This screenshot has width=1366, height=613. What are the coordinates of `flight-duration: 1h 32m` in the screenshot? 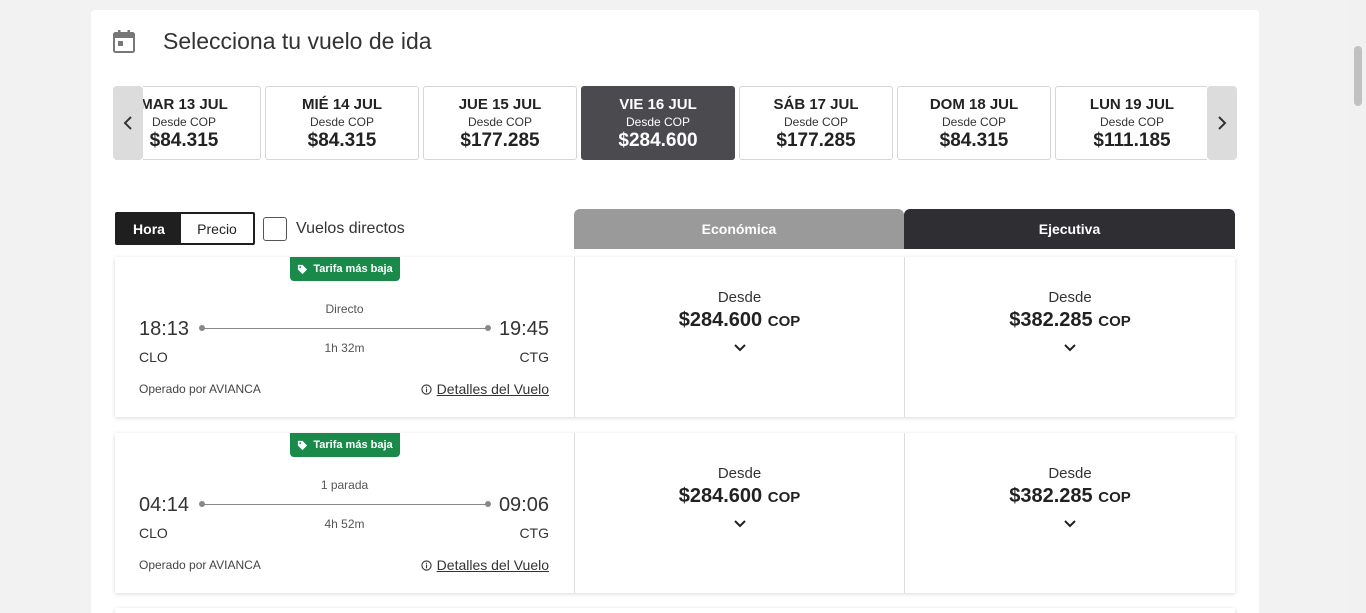 It's located at (344, 348).